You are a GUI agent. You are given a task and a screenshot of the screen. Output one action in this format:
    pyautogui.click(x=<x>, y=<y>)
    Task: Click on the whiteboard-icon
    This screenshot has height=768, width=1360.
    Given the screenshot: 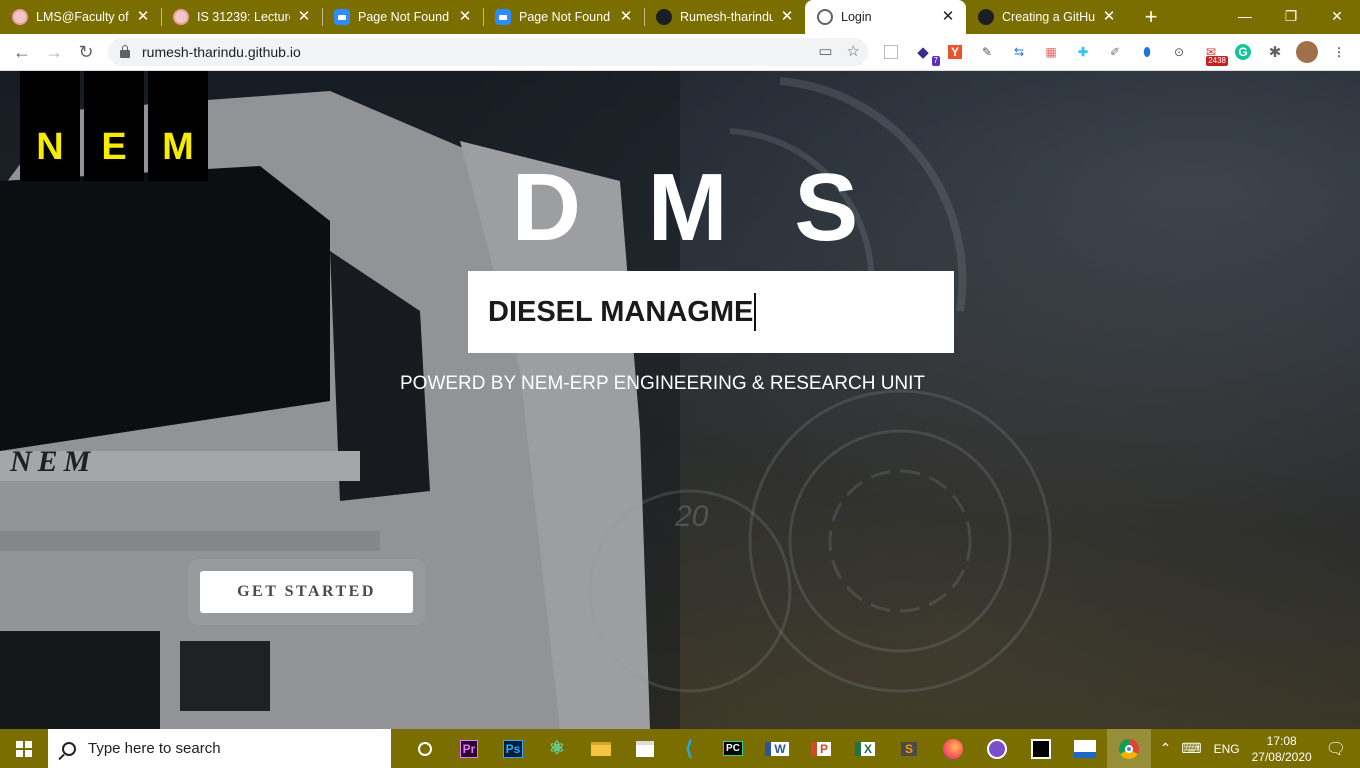 What is the action you would take?
    pyautogui.click(x=1085, y=748)
    